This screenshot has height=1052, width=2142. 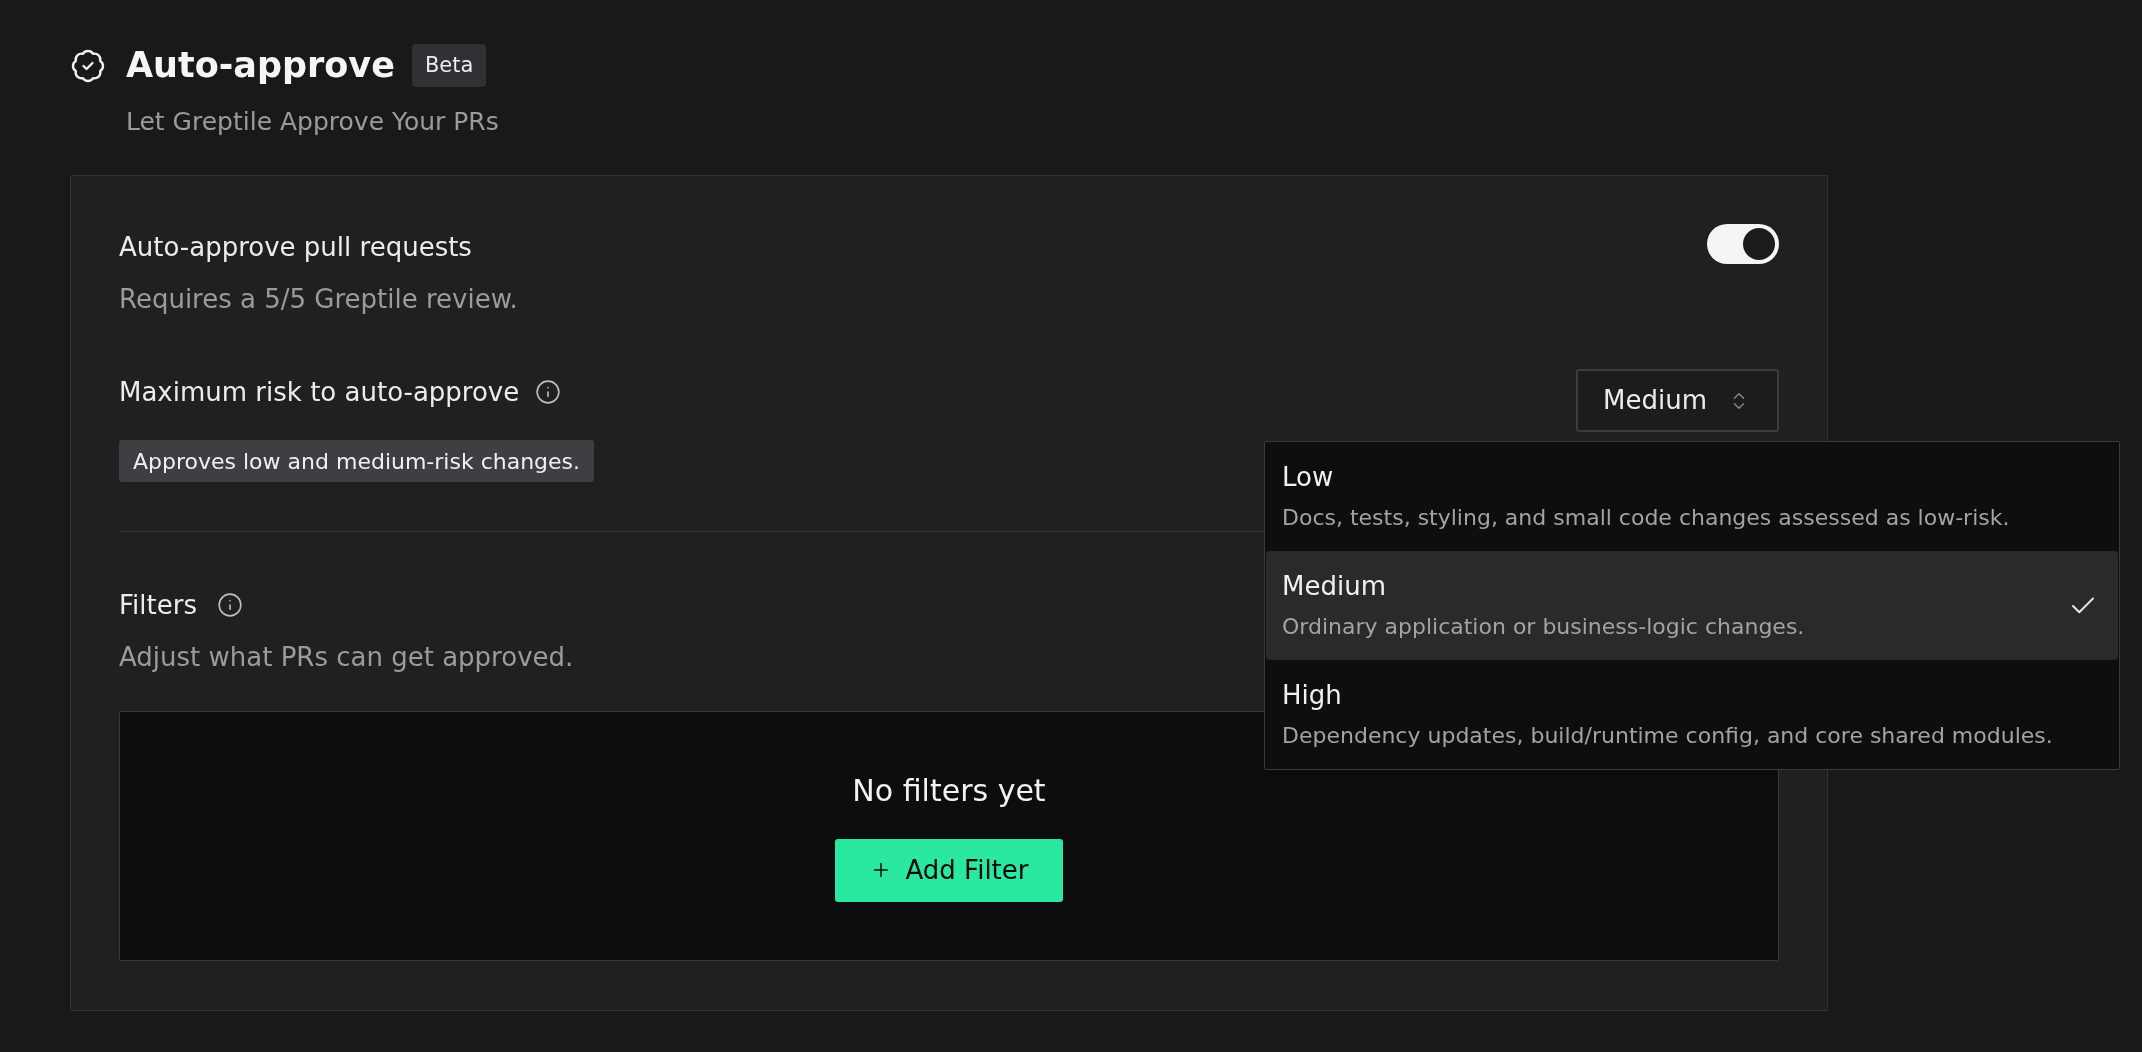 I want to click on setting-description: Adjust what PRs can get approved., so click(x=346, y=657).